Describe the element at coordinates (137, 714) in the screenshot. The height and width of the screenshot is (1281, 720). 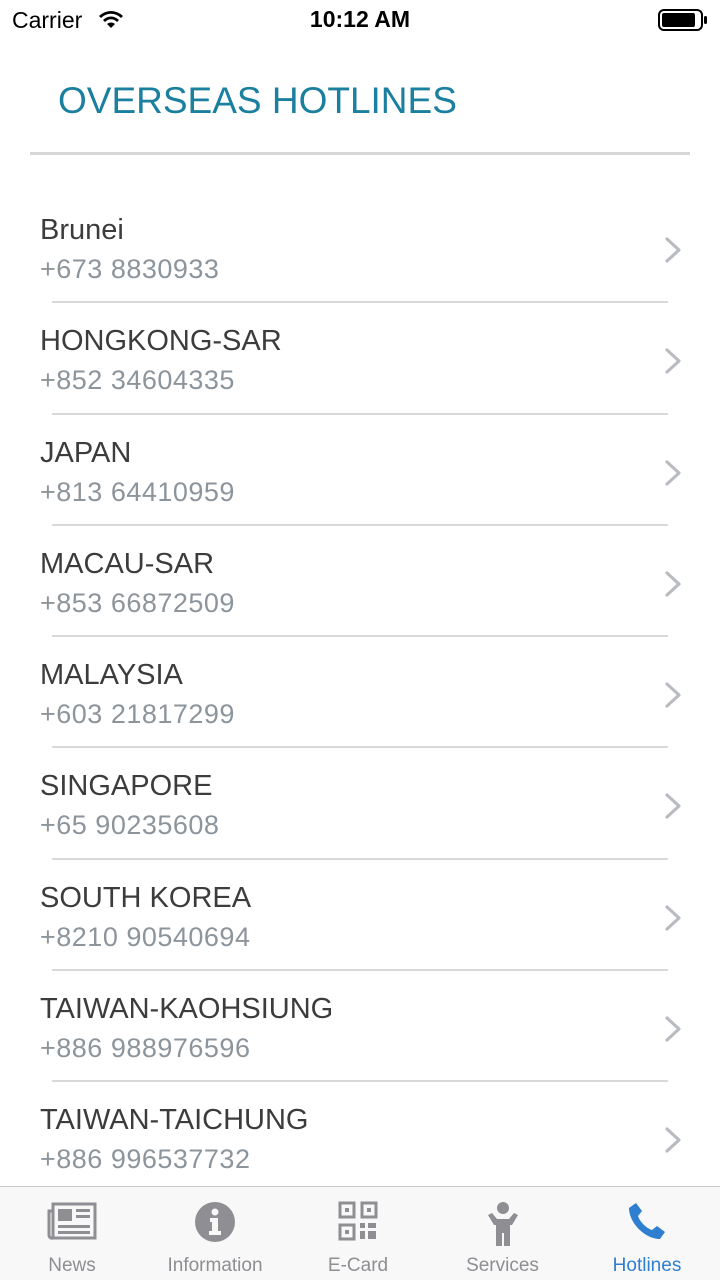
I see `hotline-phone-number: +603 21817299` at that location.